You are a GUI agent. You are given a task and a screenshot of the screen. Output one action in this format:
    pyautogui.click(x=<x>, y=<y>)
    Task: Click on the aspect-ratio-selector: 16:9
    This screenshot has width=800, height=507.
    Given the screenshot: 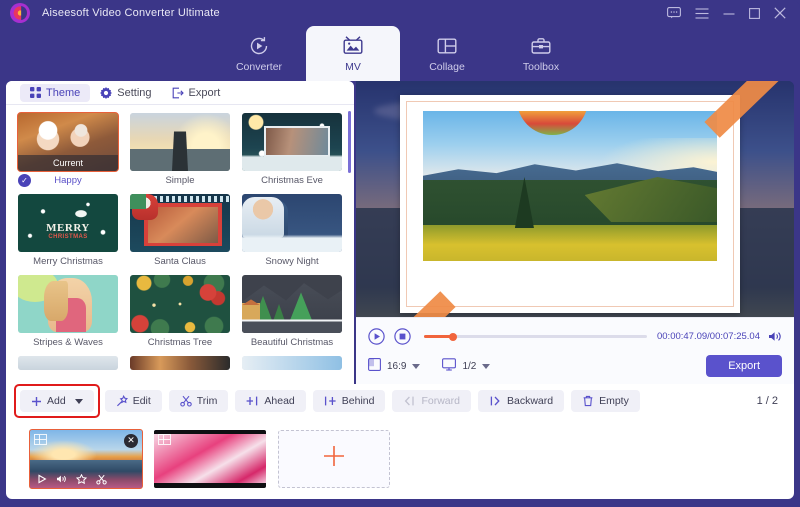 What is the action you would take?
    pyautogui.click(x=394, y=366)
    